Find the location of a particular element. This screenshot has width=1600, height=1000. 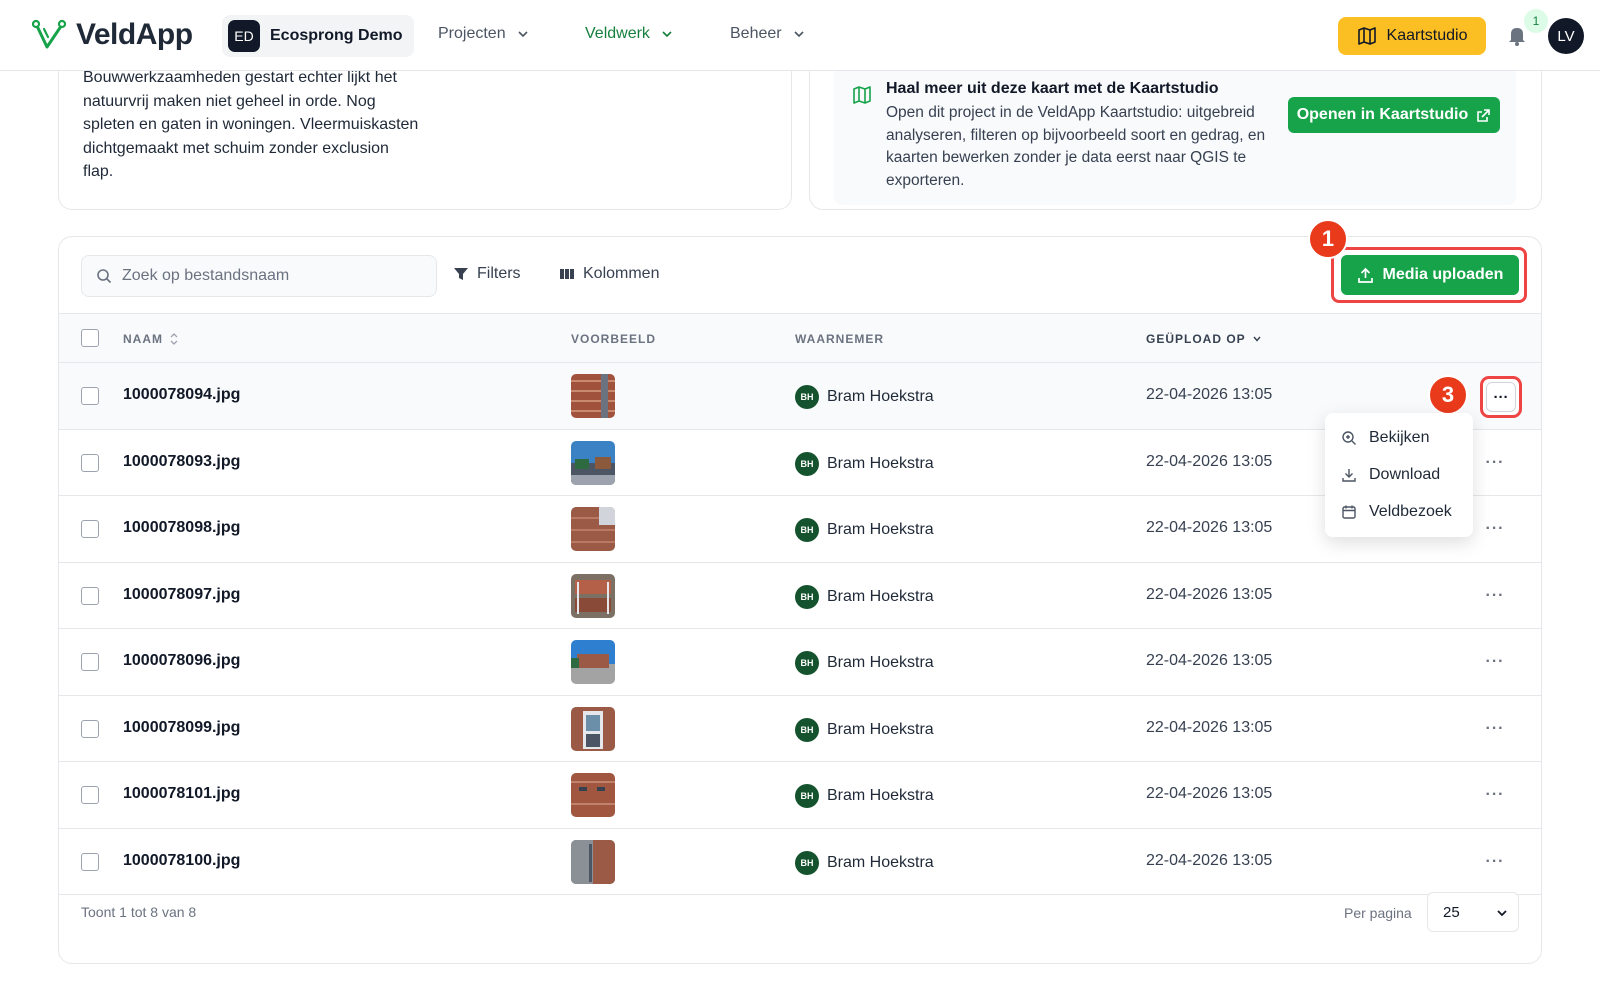

user-avatar: LV is located at coordinates (1566, 36).